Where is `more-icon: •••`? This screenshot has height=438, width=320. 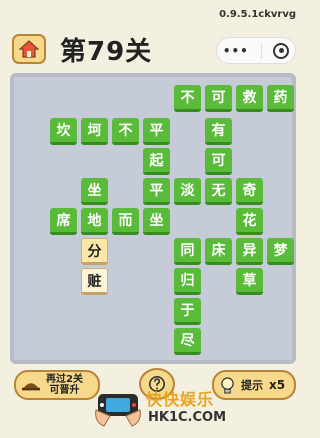 more-icon: ••• is located at coordinates (236, 51).